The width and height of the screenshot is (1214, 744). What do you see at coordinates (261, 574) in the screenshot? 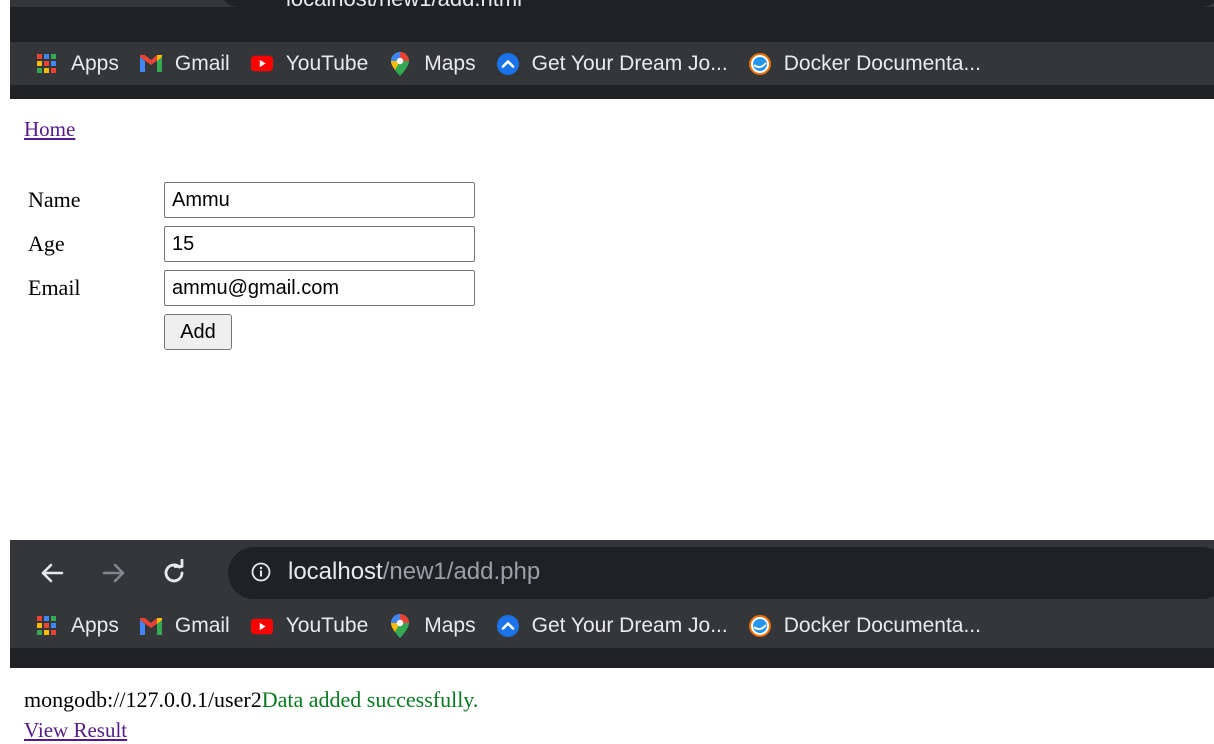
I see `info-icon` at bounding box center [261, 574].